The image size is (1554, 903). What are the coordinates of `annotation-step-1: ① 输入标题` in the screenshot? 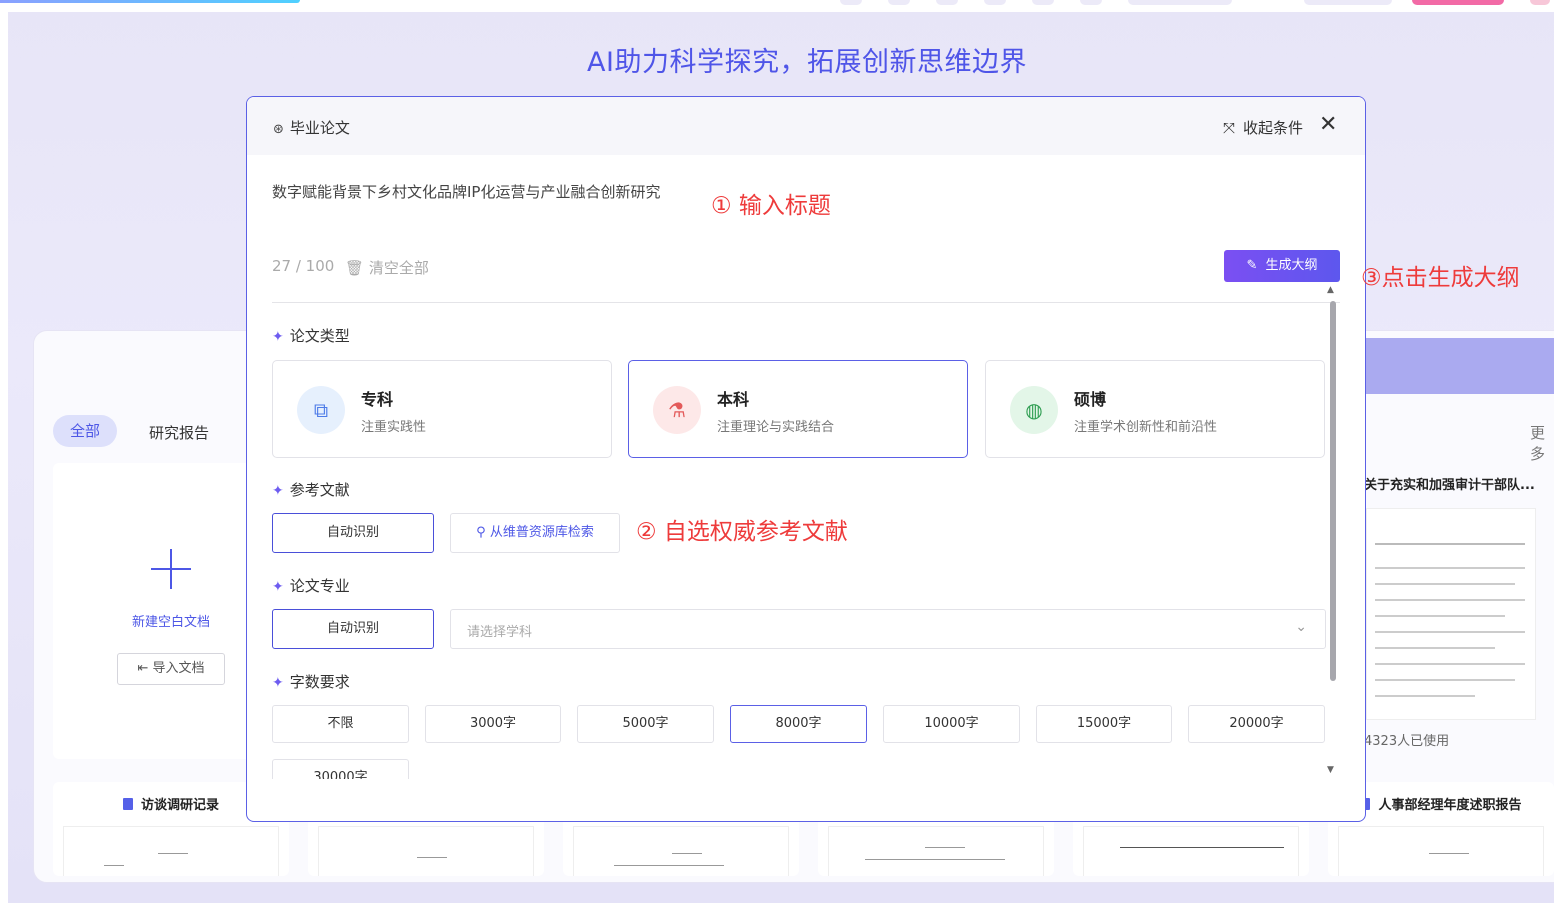 It's located at (771, 206).